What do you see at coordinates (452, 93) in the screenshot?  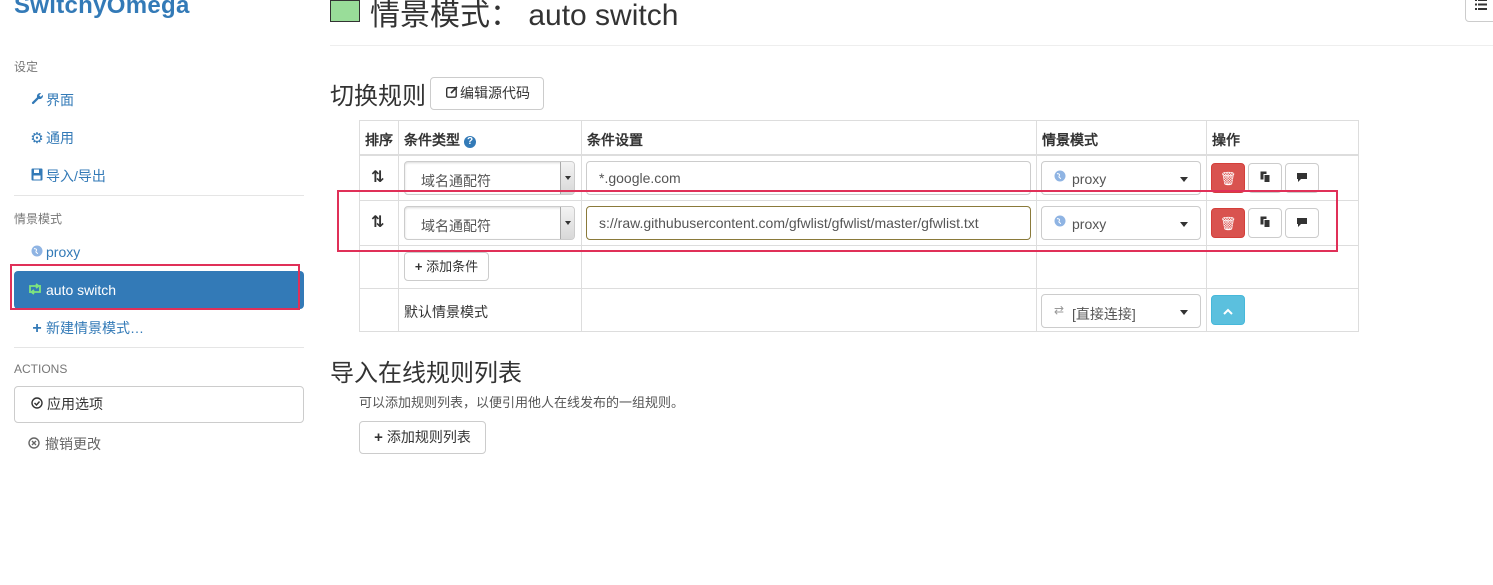 I see `edit-icon` at bounding box center [452, 93].